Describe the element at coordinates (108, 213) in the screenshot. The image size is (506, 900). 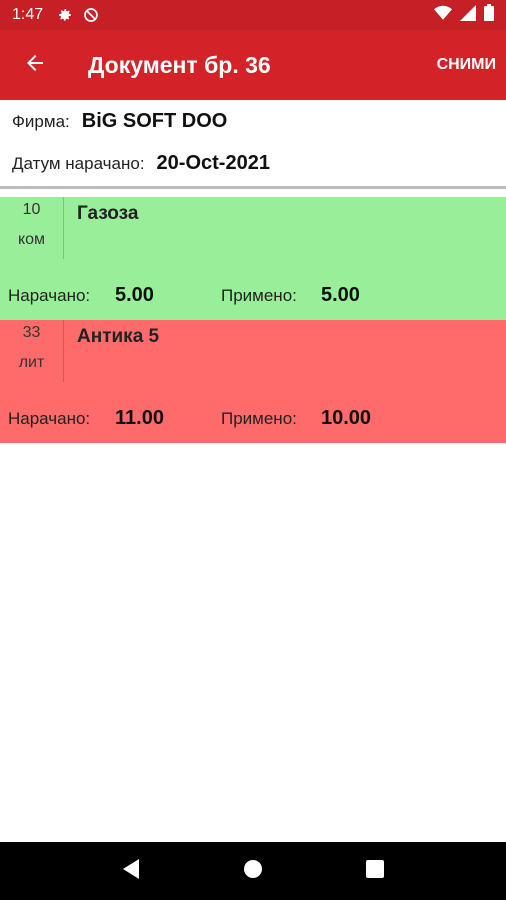
I see `item-name: Газоза` at that location.